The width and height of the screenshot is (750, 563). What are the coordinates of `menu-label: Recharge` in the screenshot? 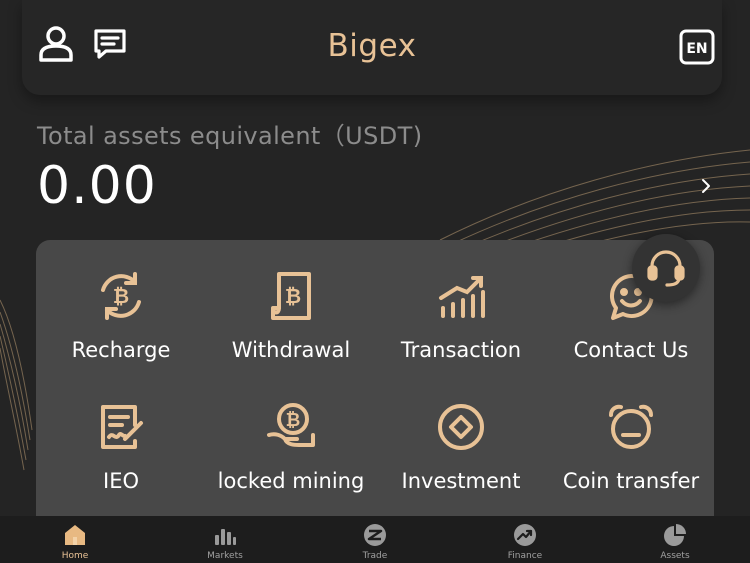 It's located at (121, 350).